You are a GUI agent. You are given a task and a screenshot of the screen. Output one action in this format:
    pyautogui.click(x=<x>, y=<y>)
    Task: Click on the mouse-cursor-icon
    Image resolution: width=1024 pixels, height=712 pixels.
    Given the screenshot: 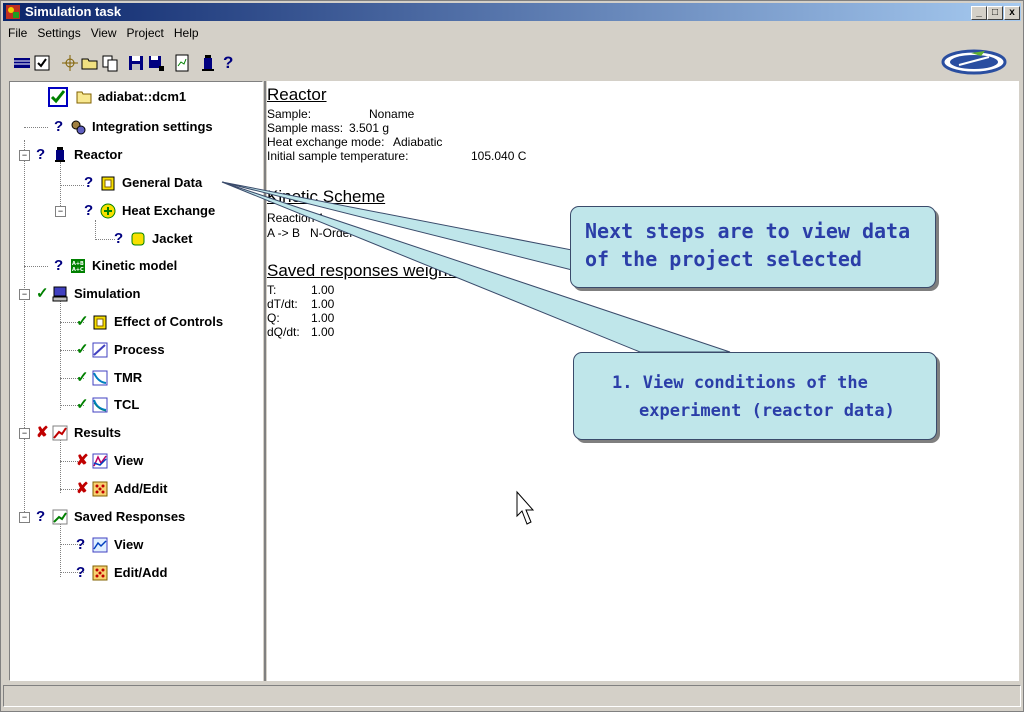 What is the action you would take?
    pyautogui.click(x=525, y=507)
    